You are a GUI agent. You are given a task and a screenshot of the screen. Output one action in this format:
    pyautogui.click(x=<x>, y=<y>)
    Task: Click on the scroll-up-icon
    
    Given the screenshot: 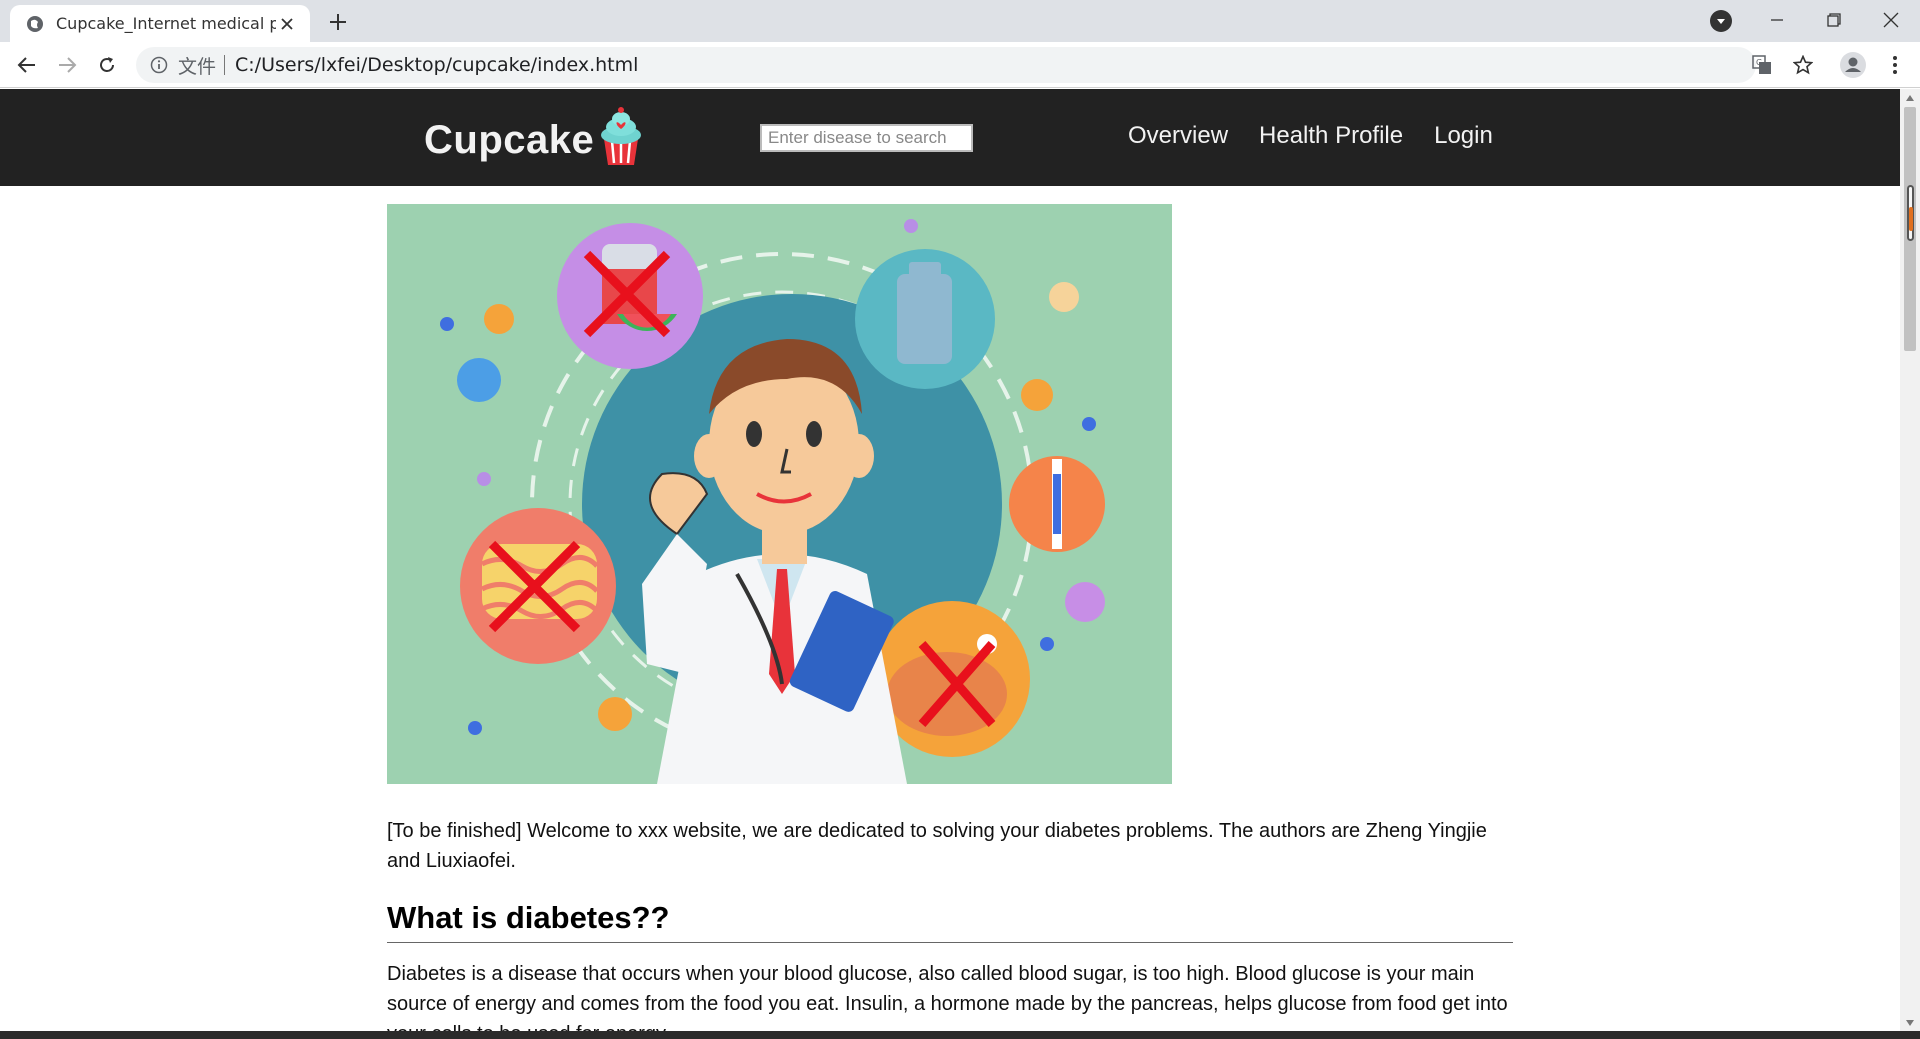 What is the action you would take?
    pyautogui.click(x=1910, y=97)
    